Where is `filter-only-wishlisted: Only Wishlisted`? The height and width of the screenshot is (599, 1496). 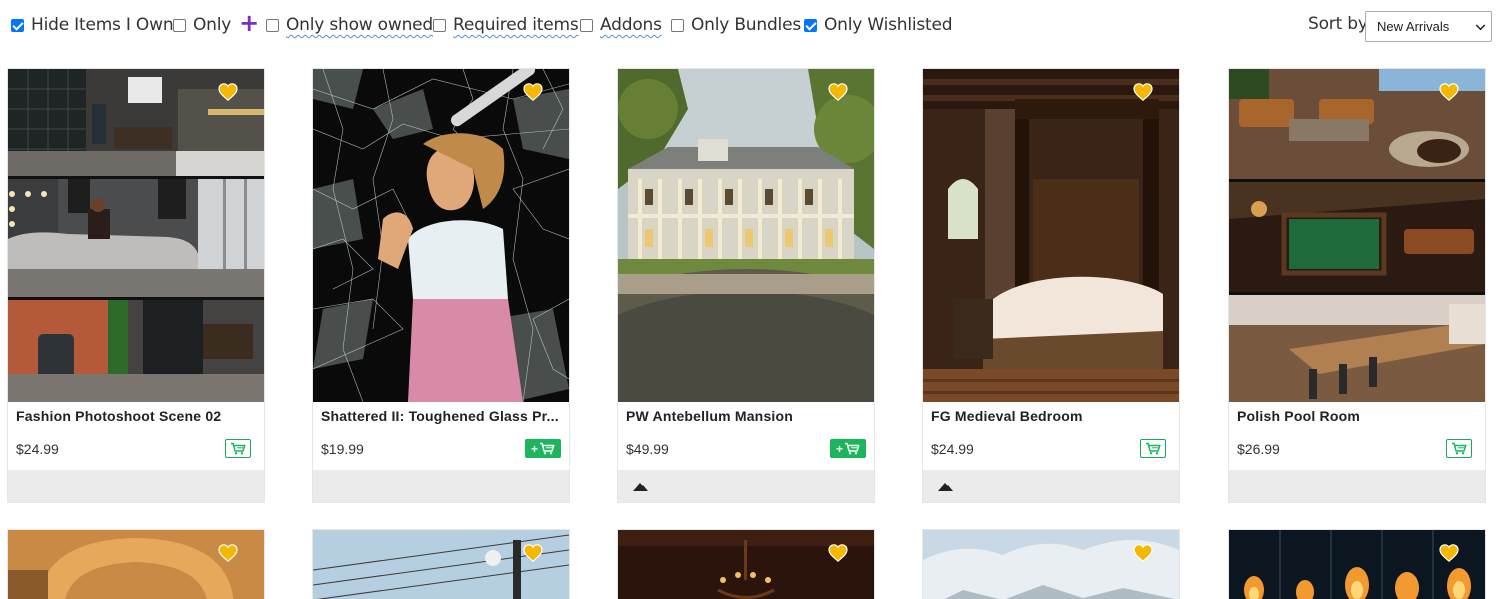
filter-only-wishlisted: Only Wishlisted is located at coordinates (878, 25).